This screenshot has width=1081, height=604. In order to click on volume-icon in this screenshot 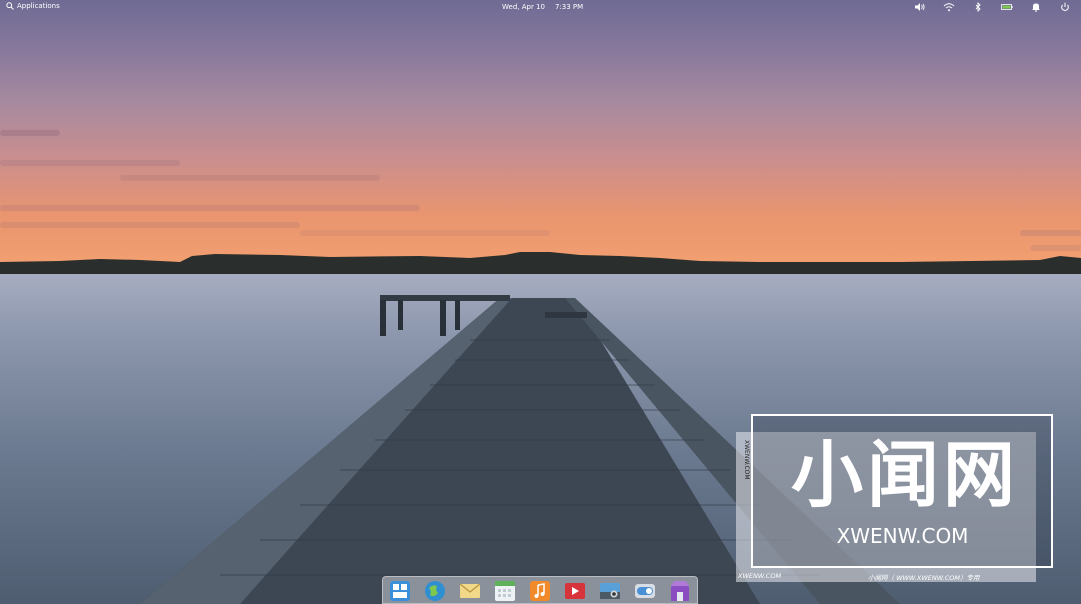, I will do `click(920, 7)`.